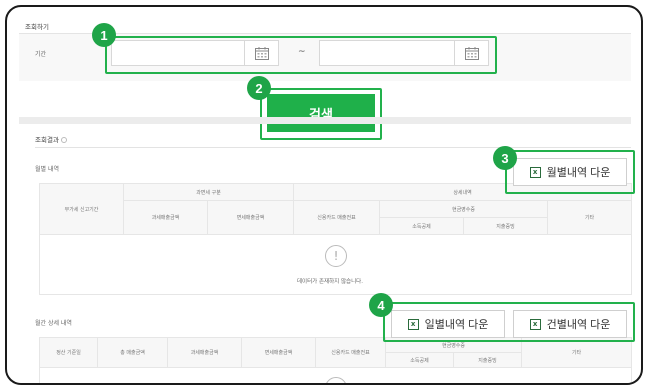 The height and width of the screenshot is (392, 652). What do you see at coordinates (505, 158) in the screenshot?
I see `callout-badge-3: 3` at bounding box center [505, 158].